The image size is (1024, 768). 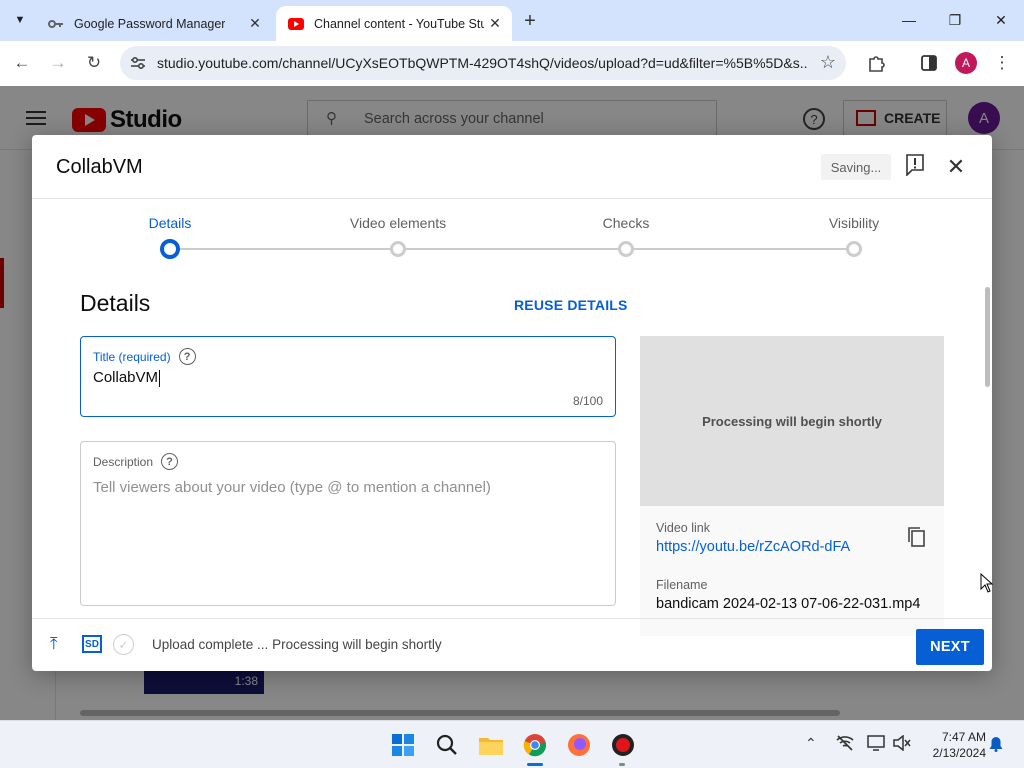 I want to click on copy-icon, so click(x=917, y=537).